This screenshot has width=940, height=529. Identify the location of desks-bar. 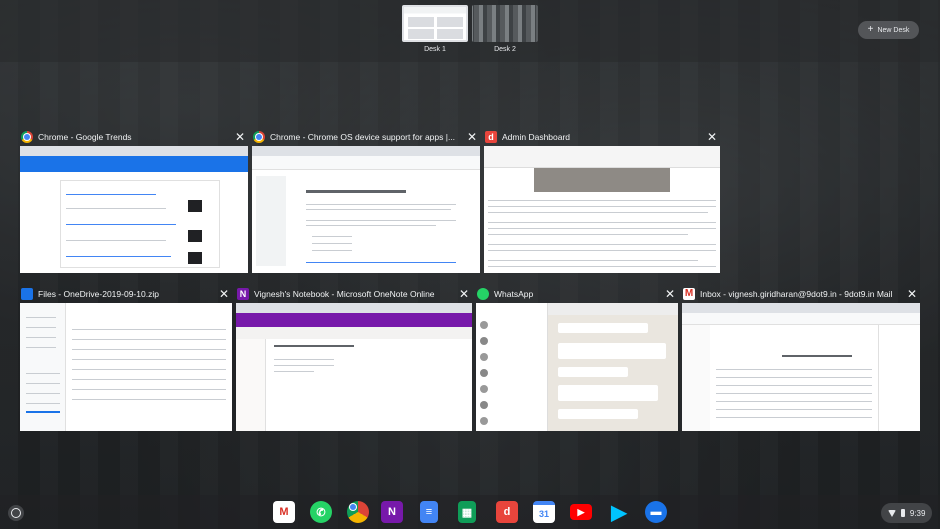
(470, 31).